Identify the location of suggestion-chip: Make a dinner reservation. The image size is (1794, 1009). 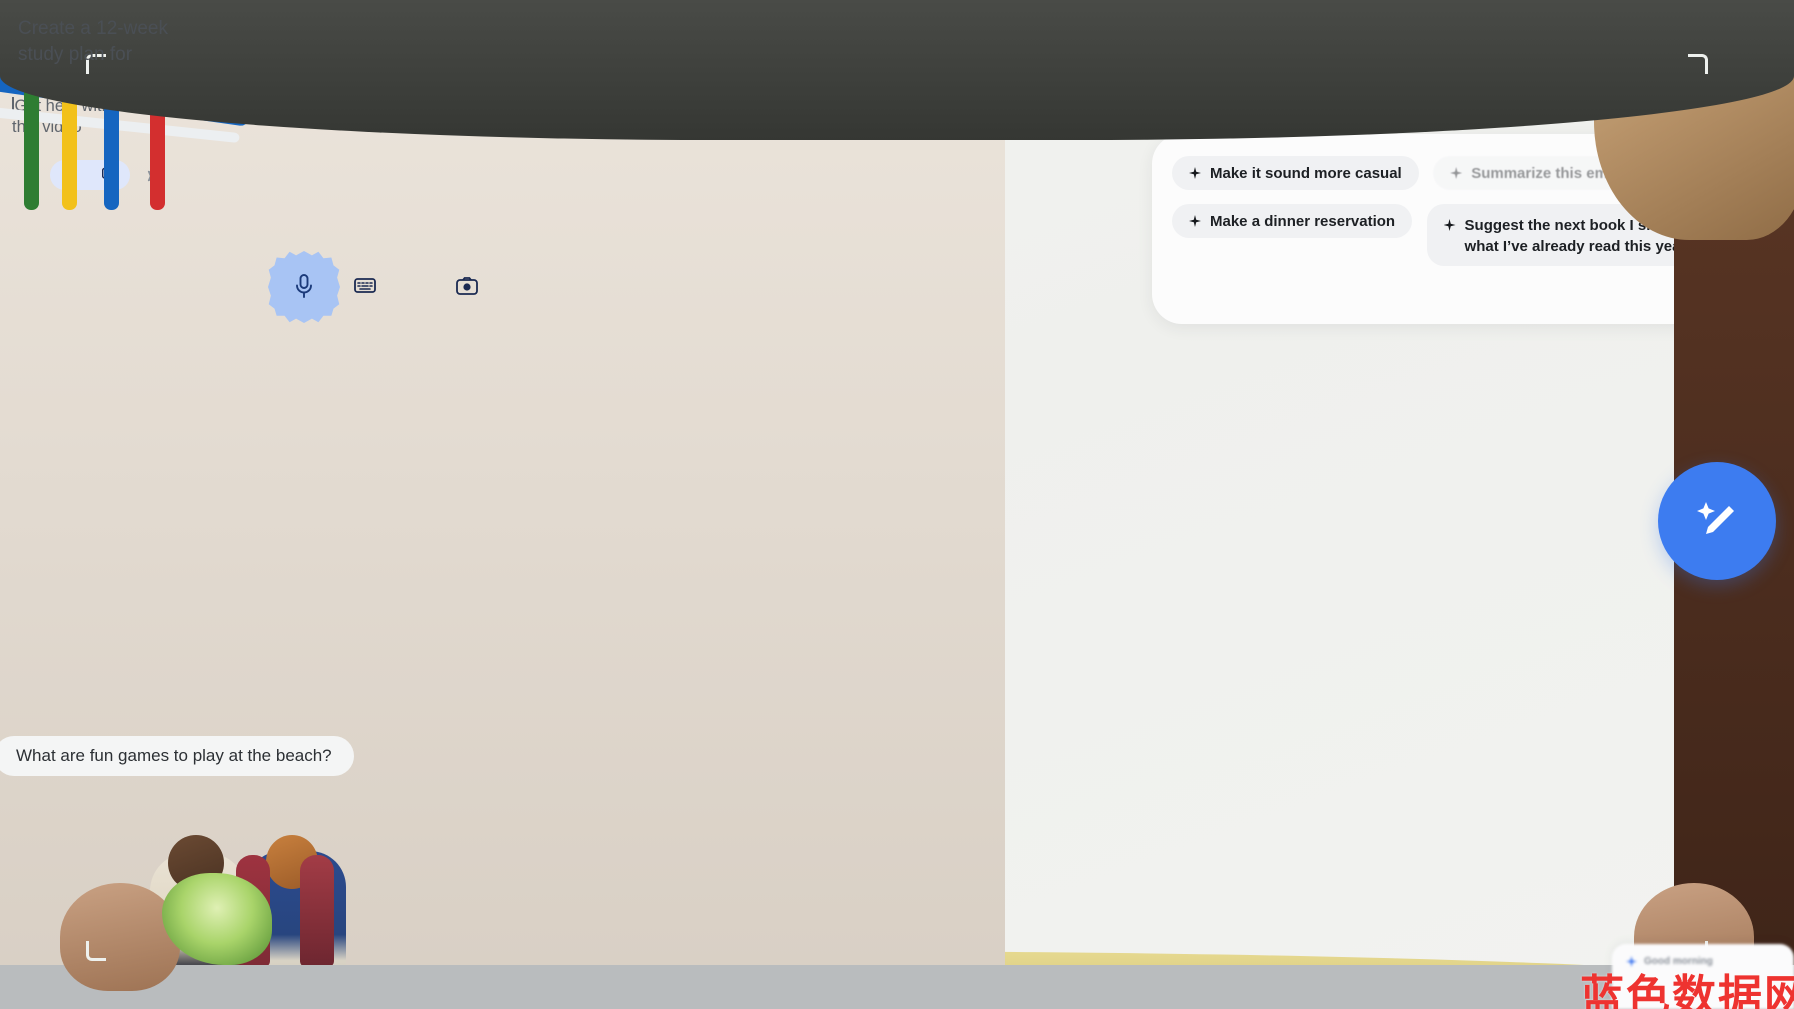
(1292, 221).